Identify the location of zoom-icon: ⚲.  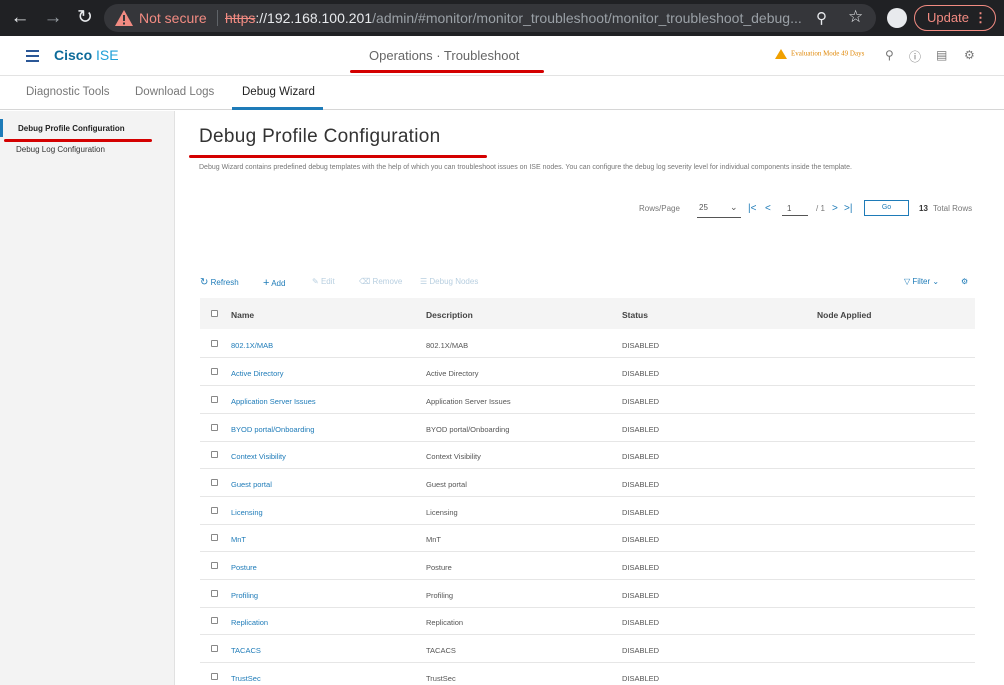
(821, 18).